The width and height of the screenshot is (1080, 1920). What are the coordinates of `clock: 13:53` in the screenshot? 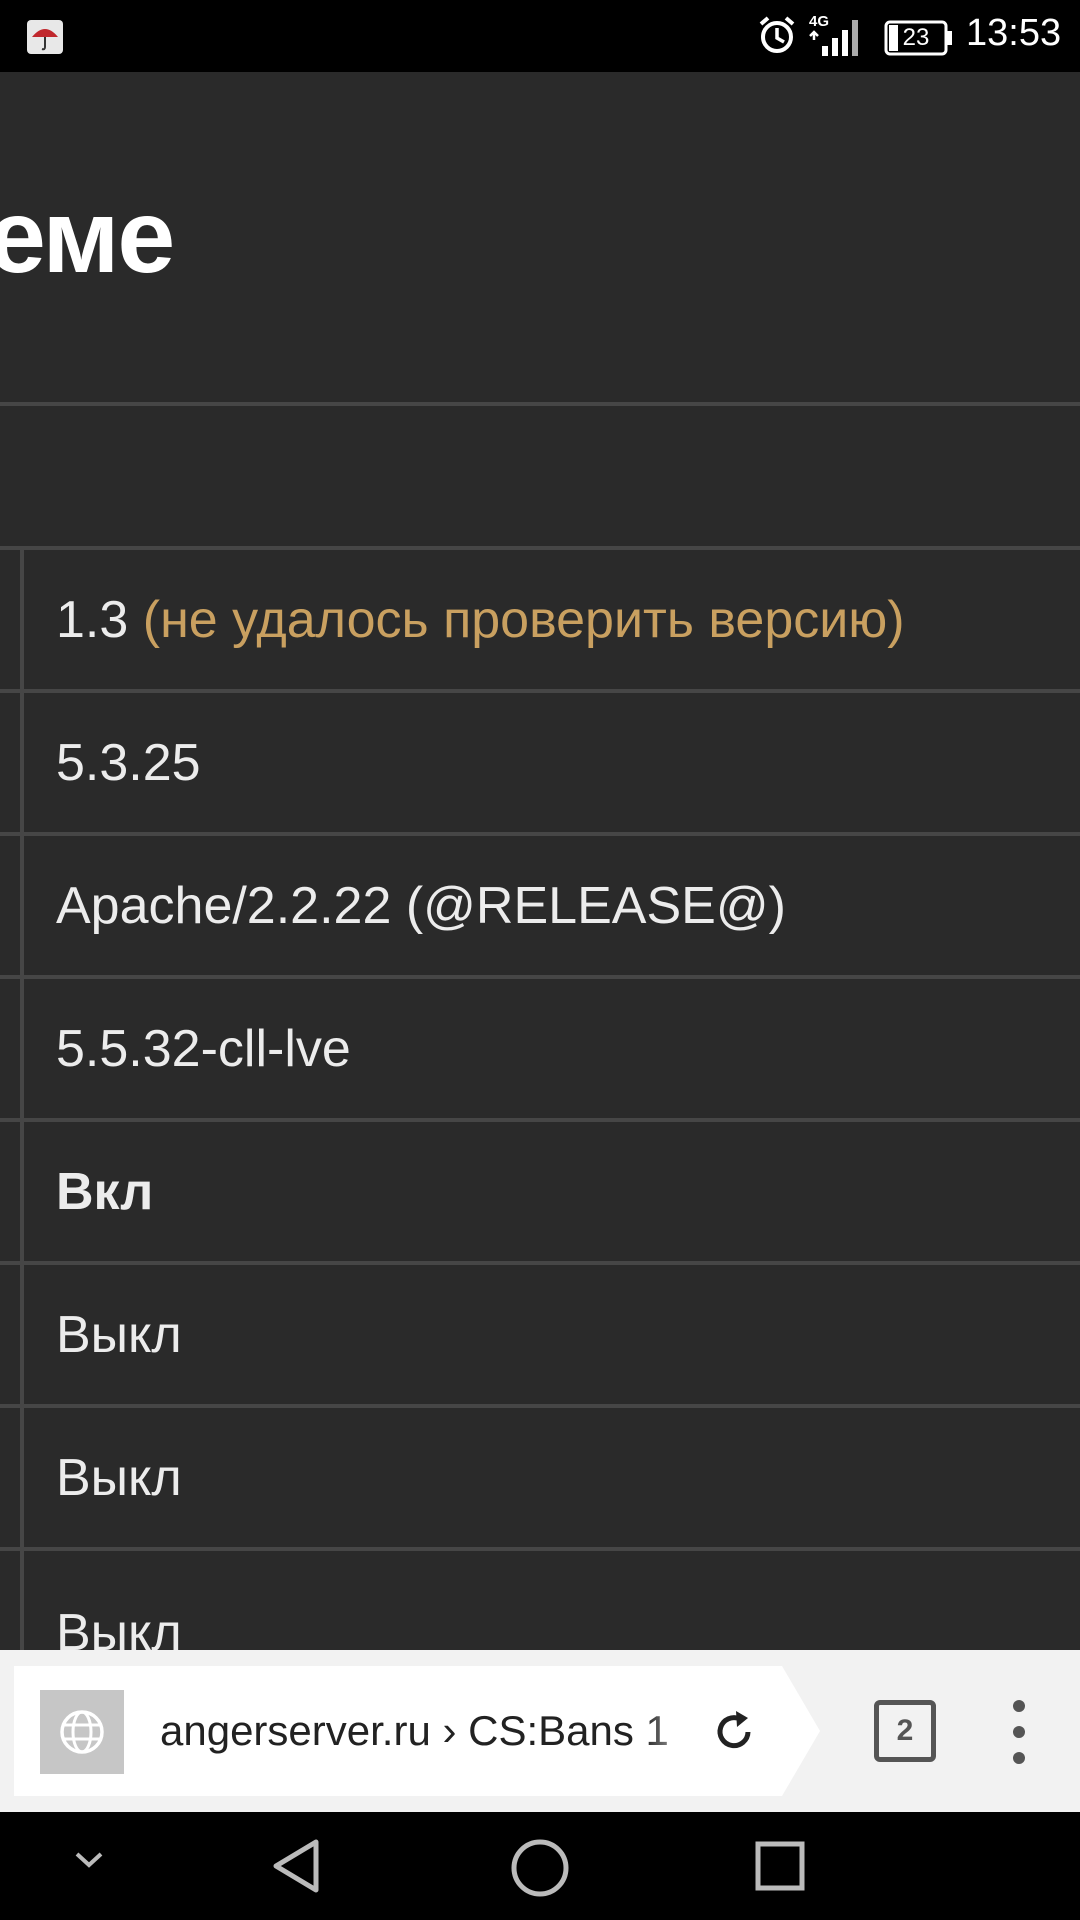 It's located at (1014, 33).